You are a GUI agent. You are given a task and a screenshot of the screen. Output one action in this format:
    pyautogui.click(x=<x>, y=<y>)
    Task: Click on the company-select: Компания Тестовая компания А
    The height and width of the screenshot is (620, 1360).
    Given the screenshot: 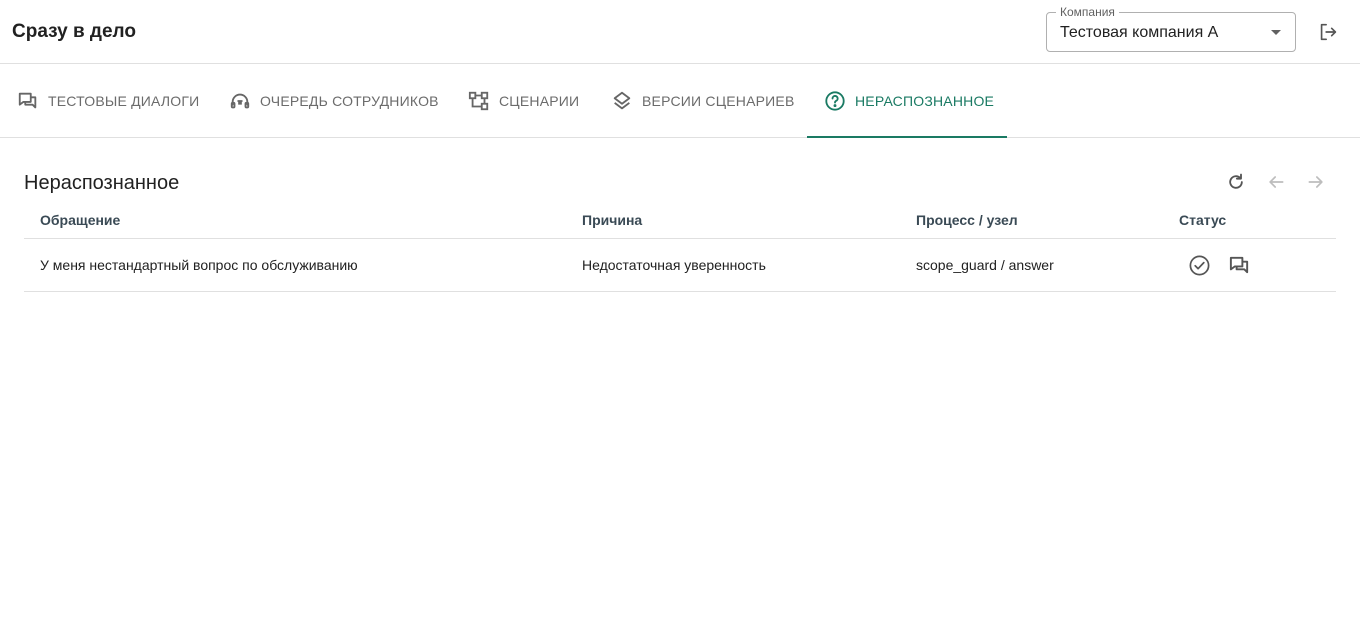 What is the action you would take?
    pyautogui.click(x=1171, y=28)
    